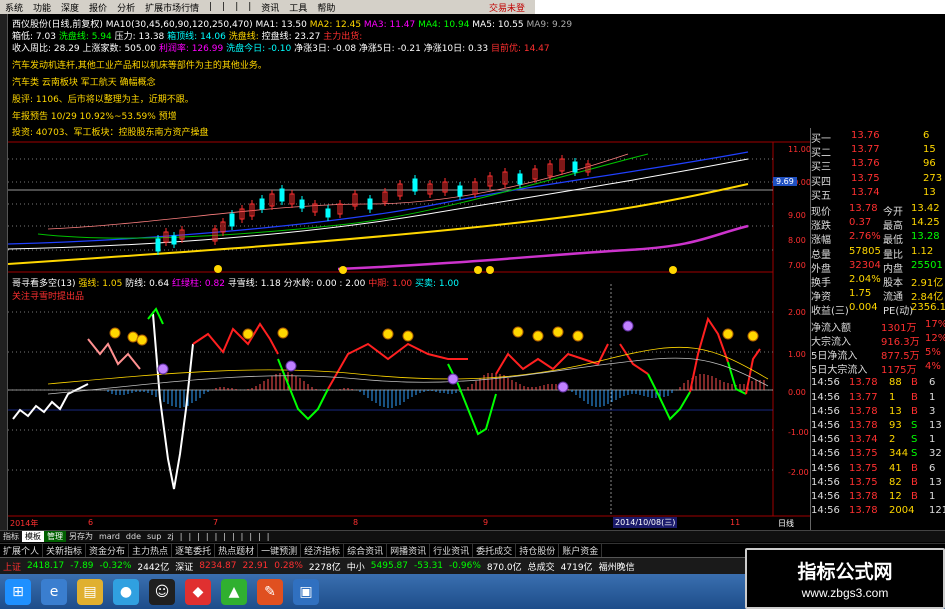 This screenshot has width=945, height=609. What do you see at coordinates (878, 166) in the screenshot?
I see `bid-row: 买三 13.76 96` at bounding box center [878, 166].